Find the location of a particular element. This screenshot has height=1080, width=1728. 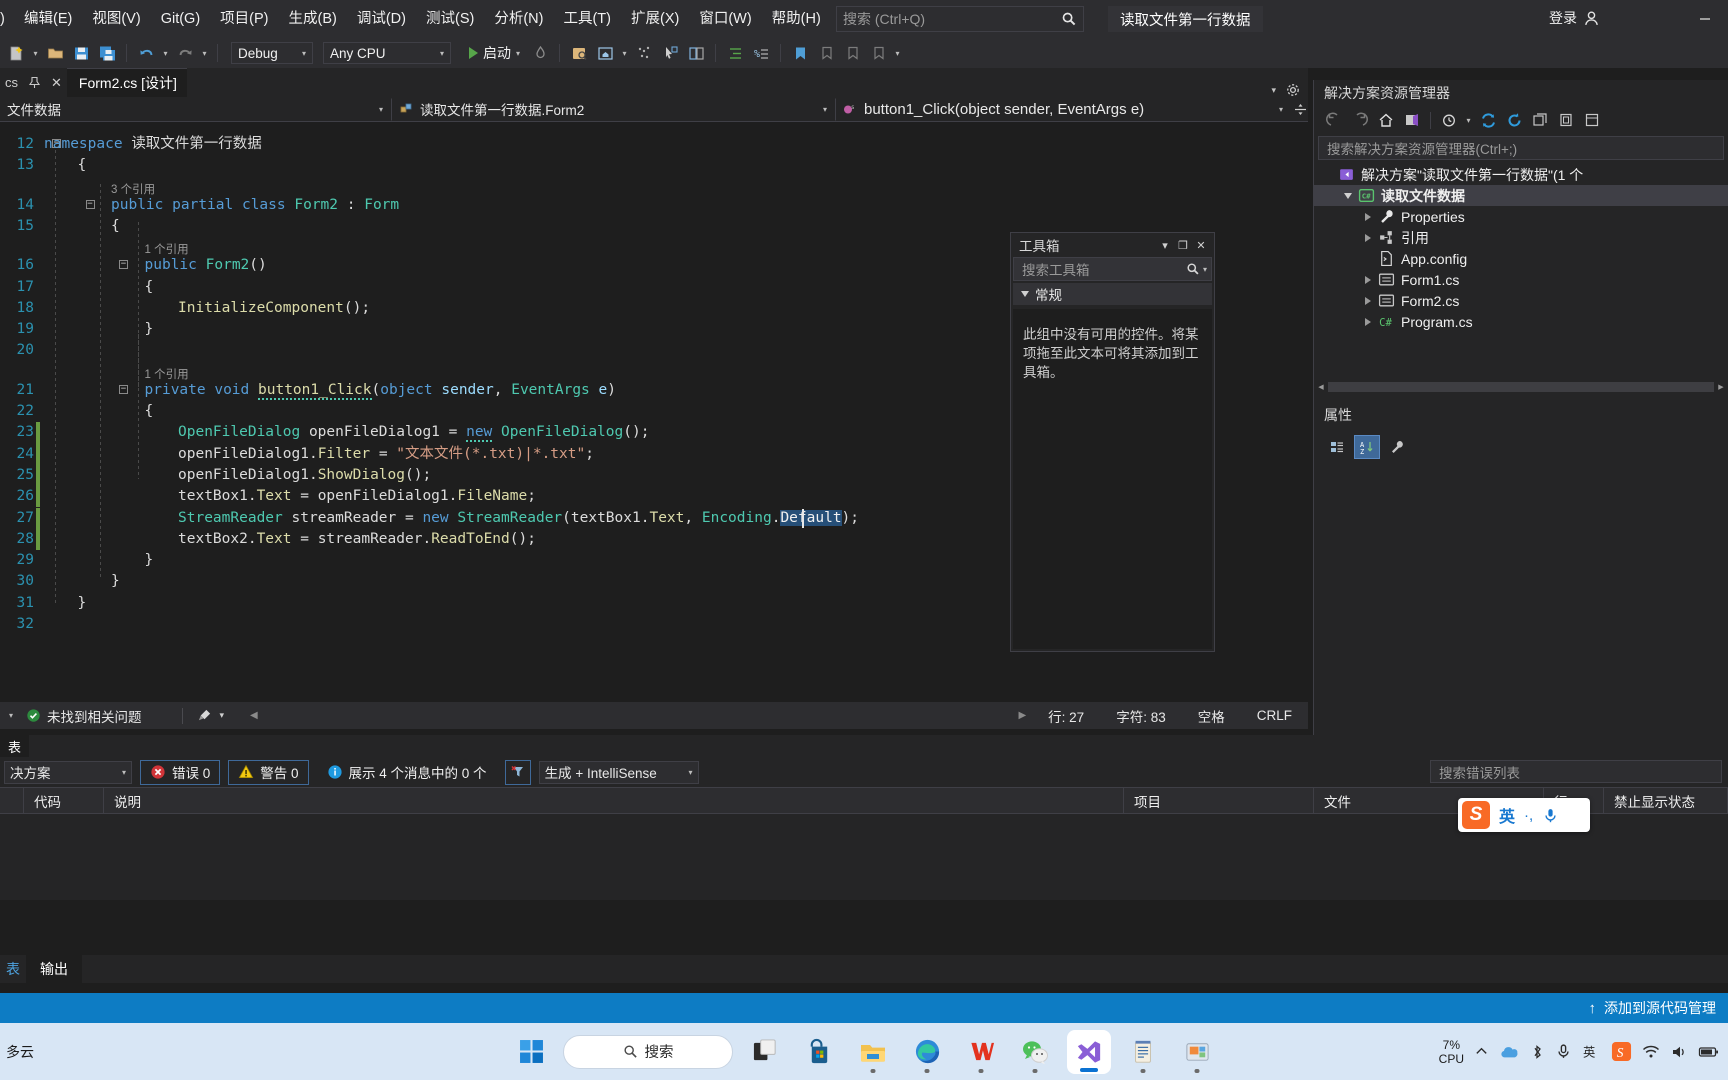

file-explorer-icon is located at coordinates (873, 1052).